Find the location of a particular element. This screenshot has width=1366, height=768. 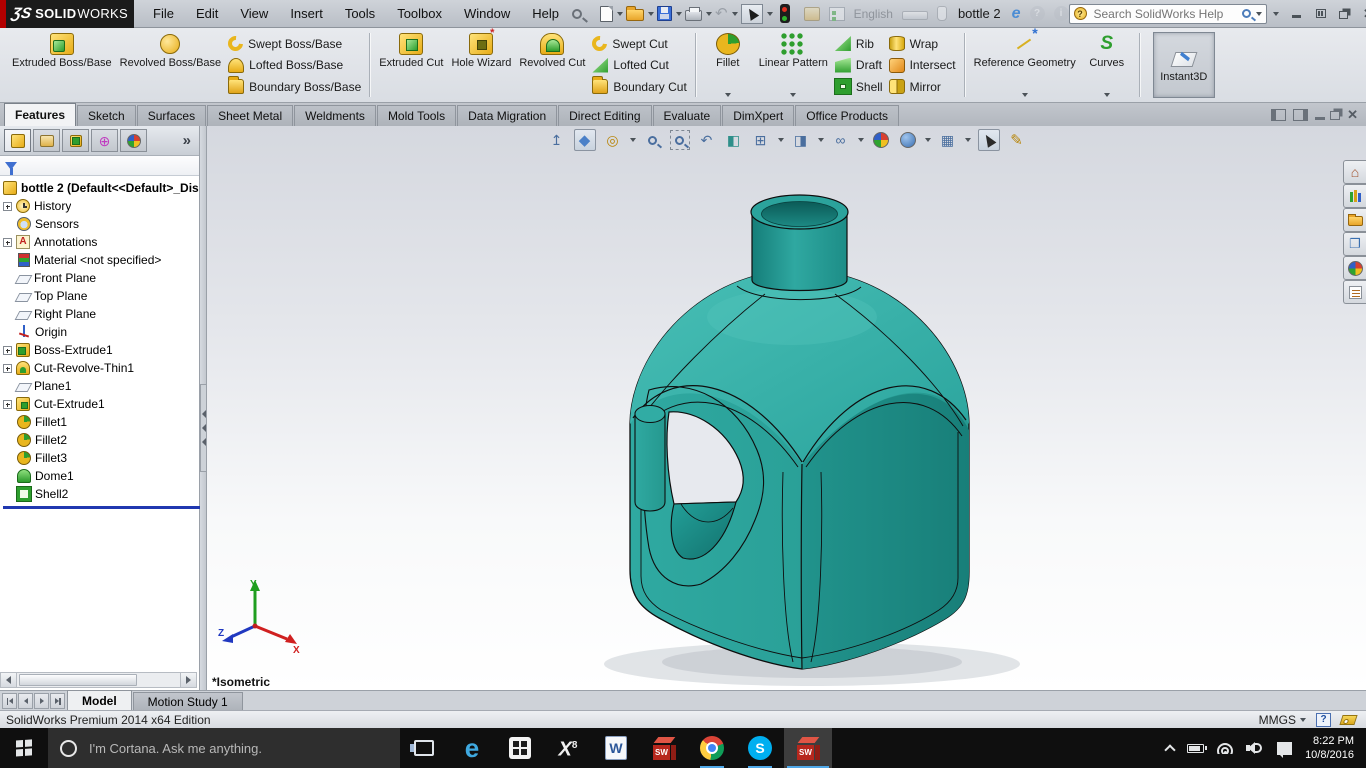

save-button is located at coordinates (664, 13).